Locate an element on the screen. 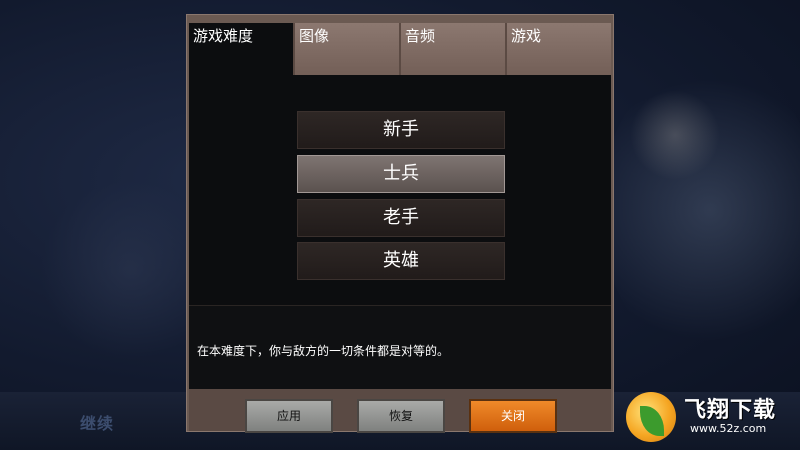  tab-graphics: 图像 is located at coordinates (348, 49).